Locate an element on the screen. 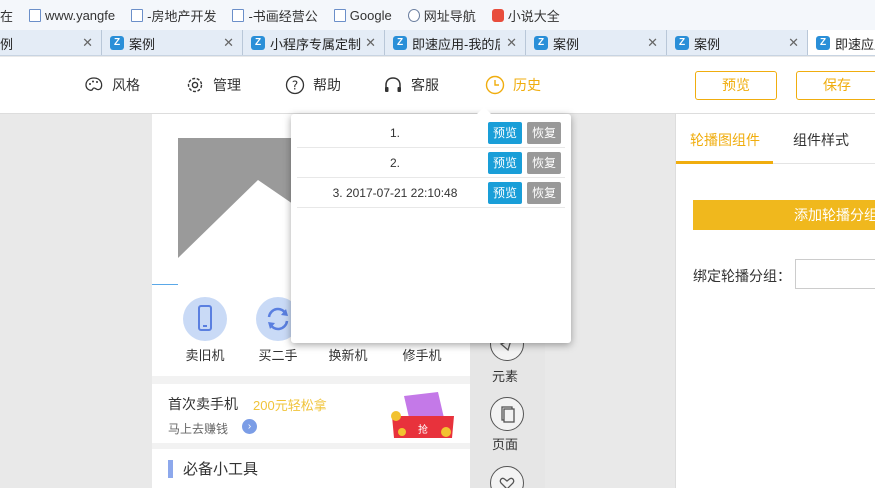 This screenshot has height=488, width=875. editor-toolbar: 风格 管理 ? 帮助 客服 历史 预览 保存 is located at coordinates (437, 85).